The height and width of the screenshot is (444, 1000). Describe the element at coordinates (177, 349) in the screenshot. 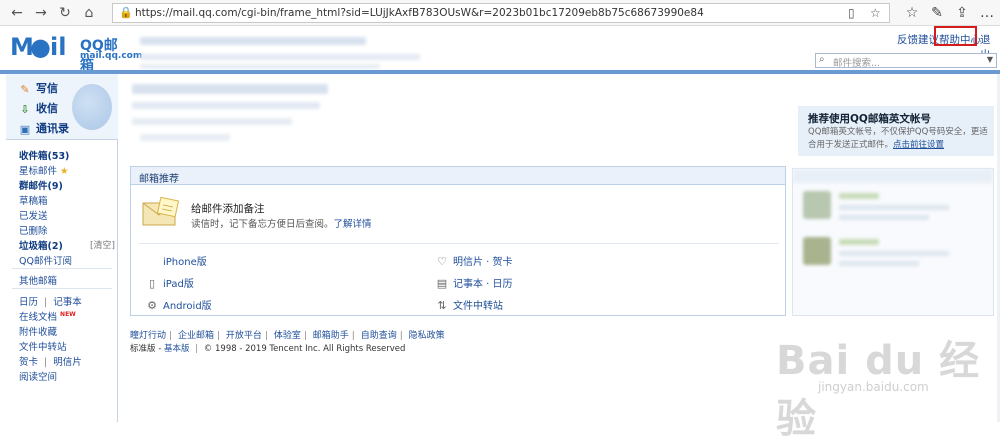

I see `basic-version-link: 基本版` at that location.